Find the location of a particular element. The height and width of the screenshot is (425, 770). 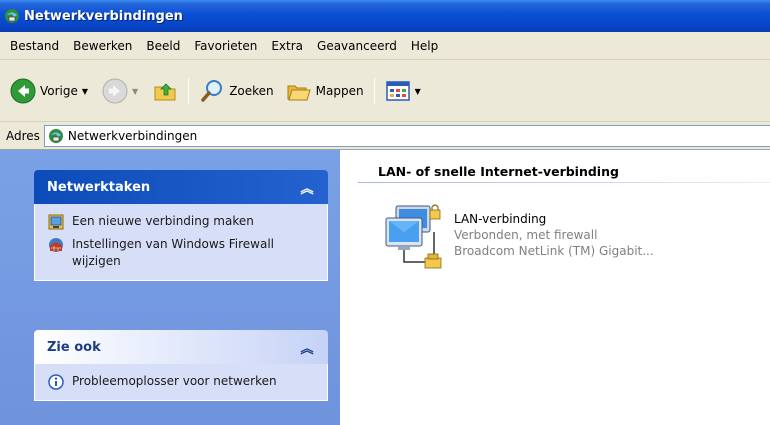

up-button is located at coordinates (165, 91).